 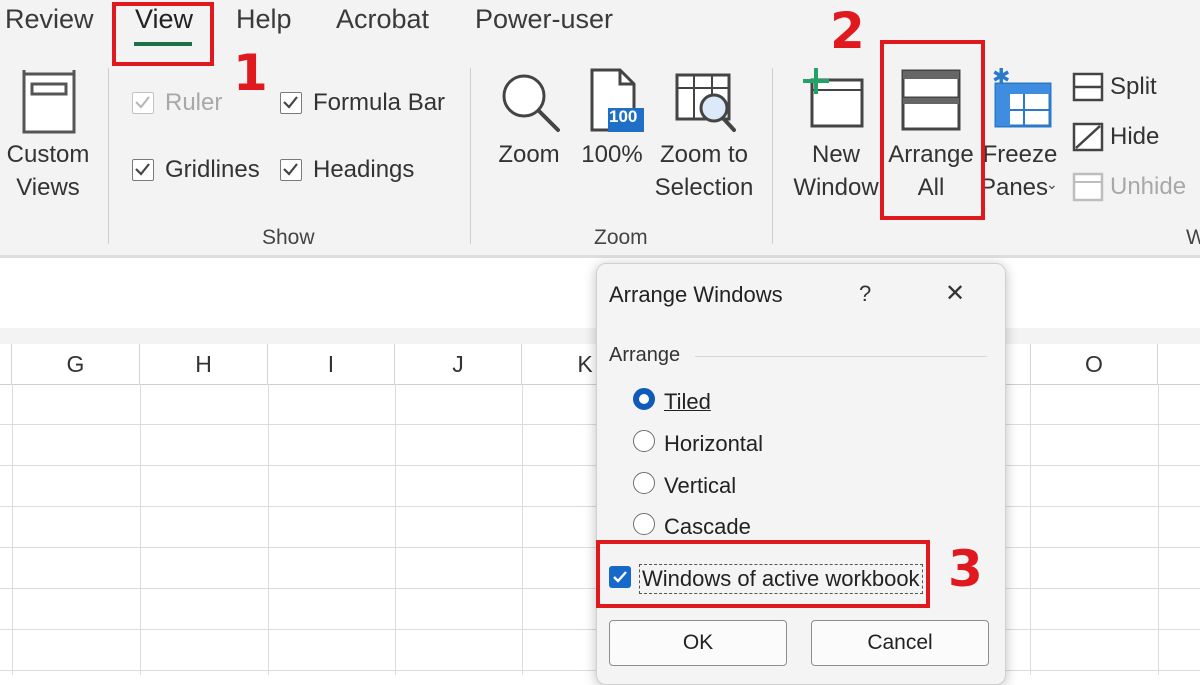 What do you see at coordinates (705, 102) in the screenshot?
I see `zoom-selection-icon` at bounding box center [705, 102].